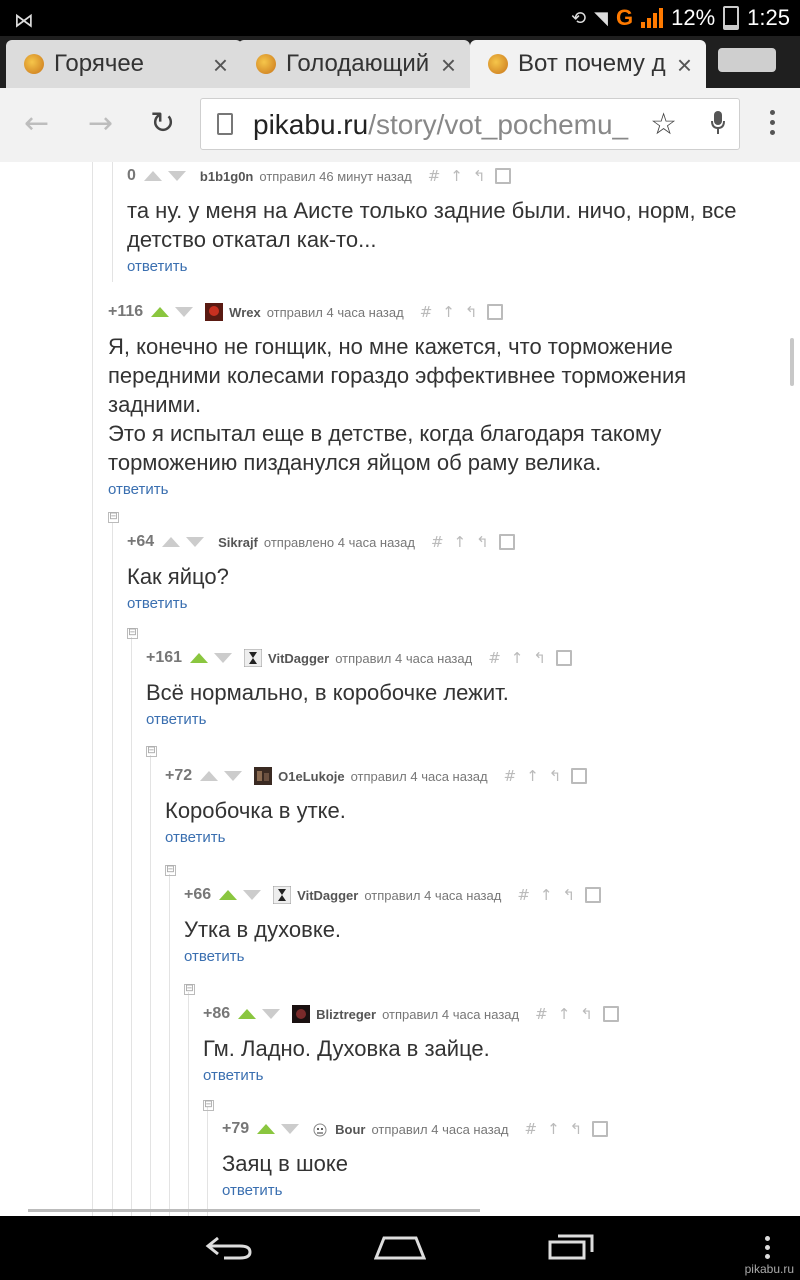 Image resolution: width=800 pixels, height=1280 pixels. What do you see at coordinates (126, 311) in the screenshot?
I see `comment-score: +116` at bounding box center [126, 311].